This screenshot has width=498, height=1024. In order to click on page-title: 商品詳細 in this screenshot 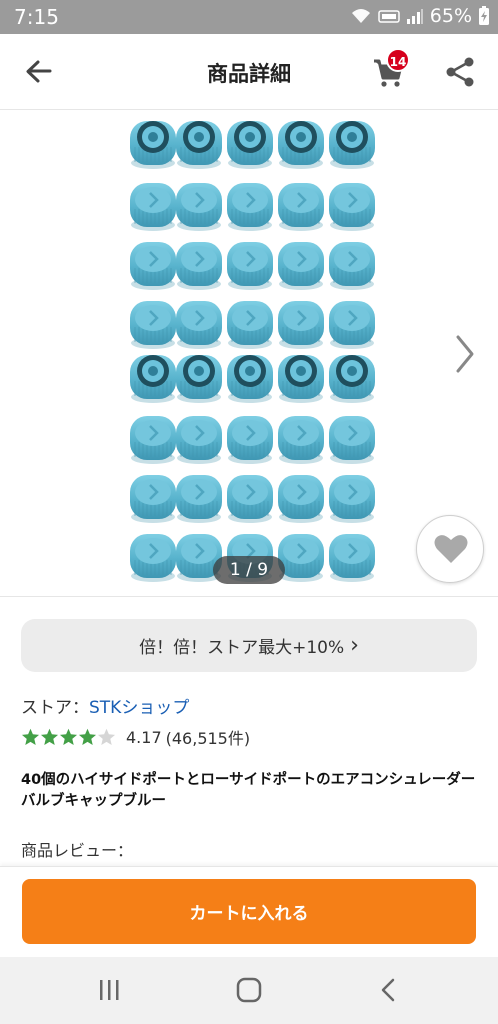, I will do `click(249, 74)`.